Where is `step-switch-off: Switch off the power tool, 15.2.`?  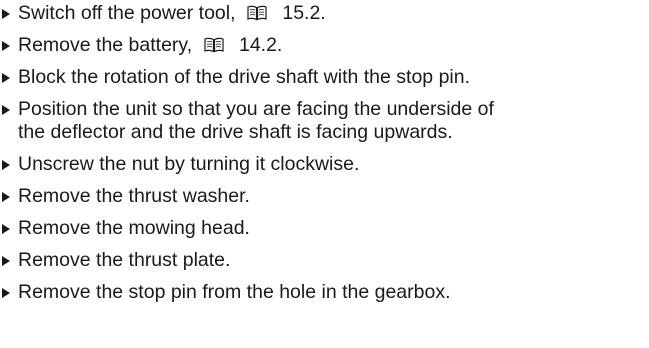 step-switch-off: Switch off the power tool, 15.2. is located at coordinates (324, 13).